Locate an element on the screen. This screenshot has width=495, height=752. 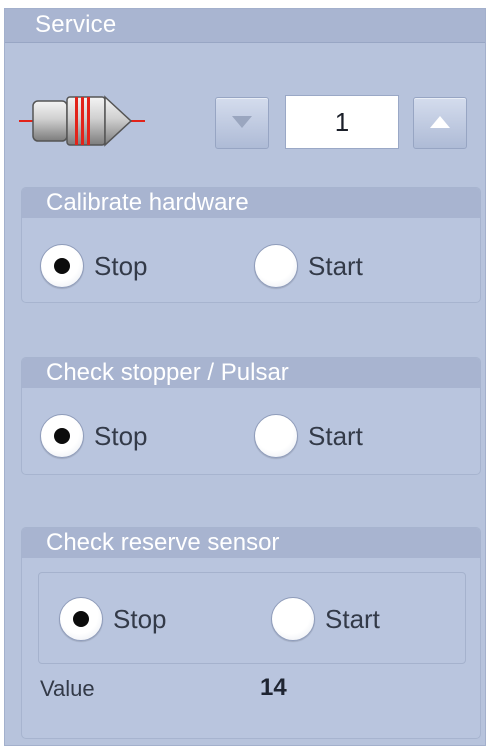
group-header: Check stopper / Pulsar is located at coordinates (251, 373).